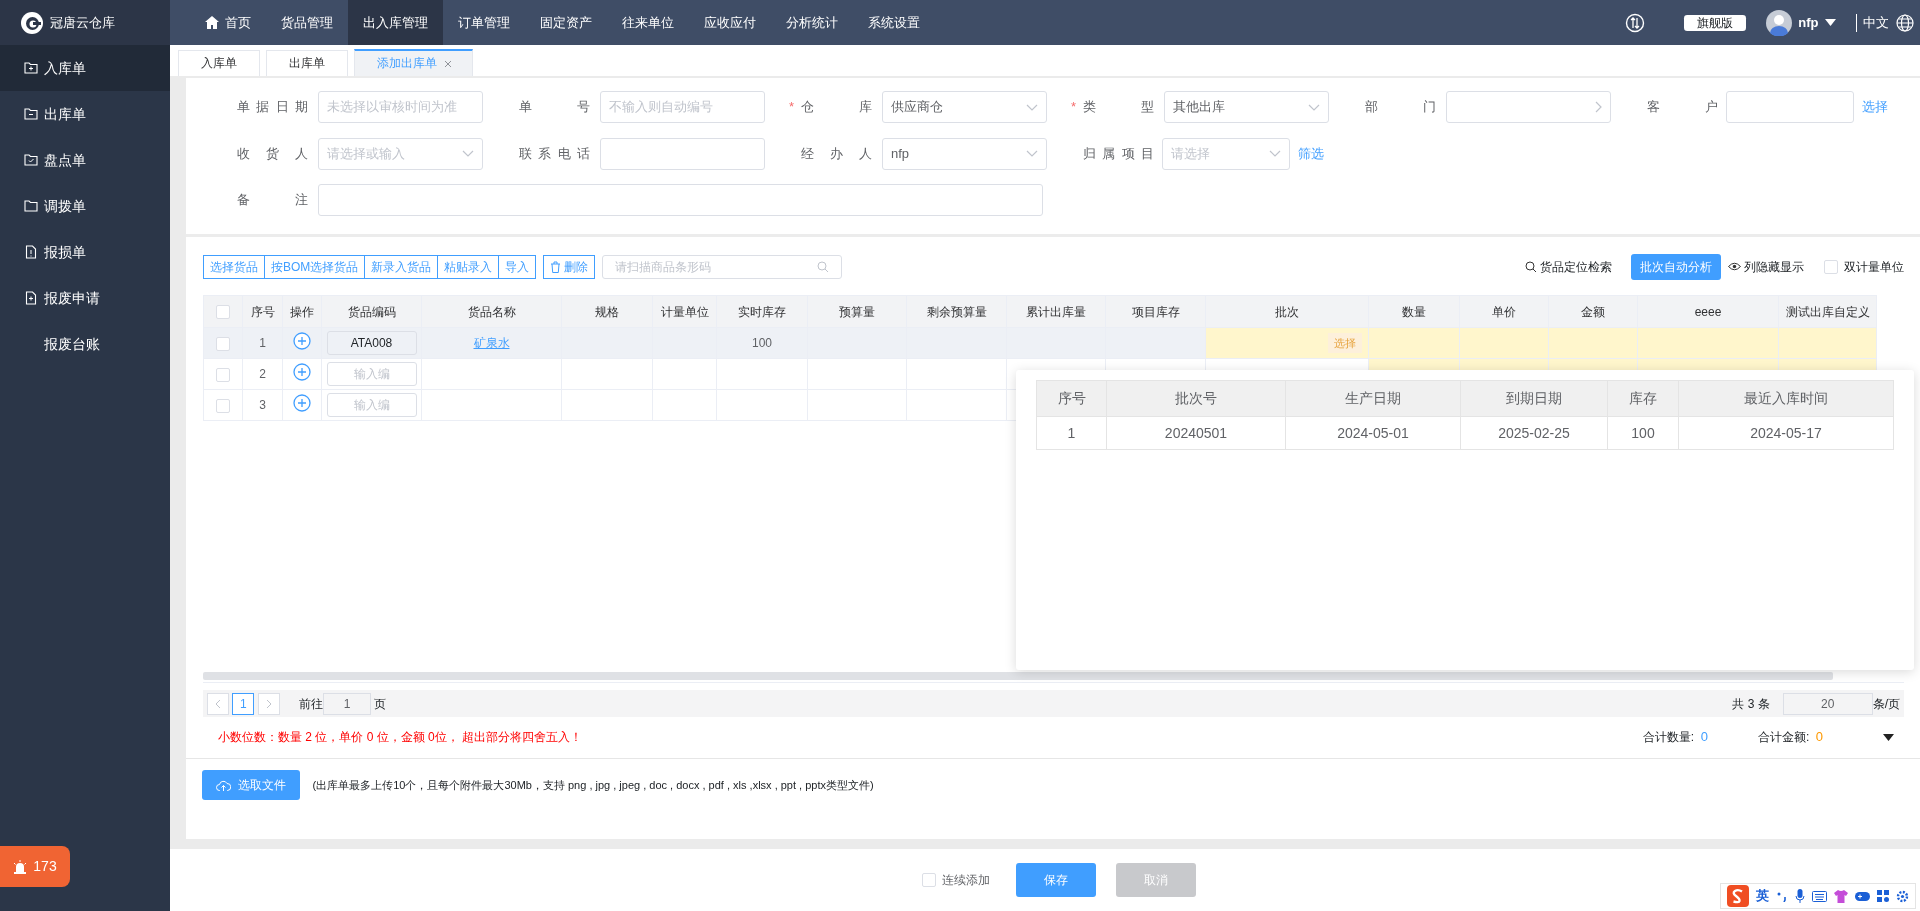  I want to click on punctuation-icon, so click(1782, 896).